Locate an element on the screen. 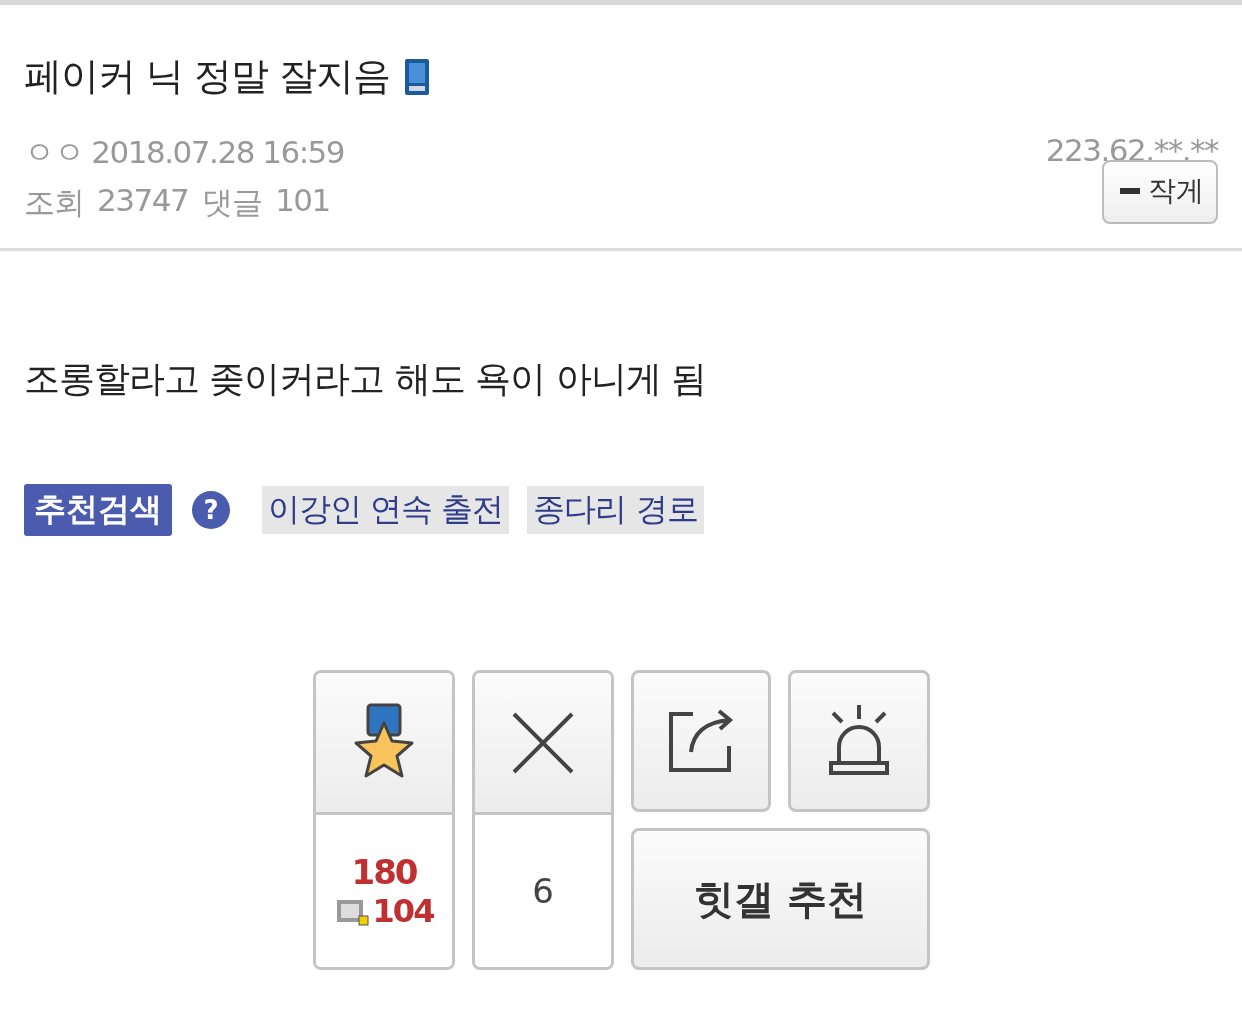 This screenshot has width=1242, height=1029. search-tag: 이강인 연속 출전 is located at coordinates (386, 510).